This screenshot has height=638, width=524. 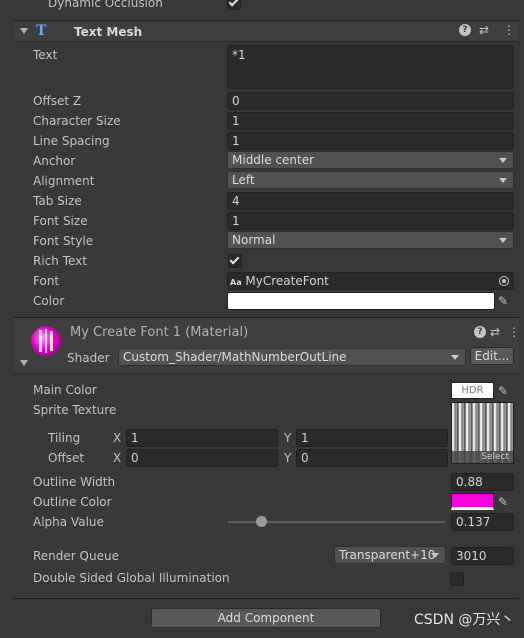 What do you see at coordinates (472, 390) in the screenshot?
I see `main-color-swatch: HDR` at bounding box center [472, 390].